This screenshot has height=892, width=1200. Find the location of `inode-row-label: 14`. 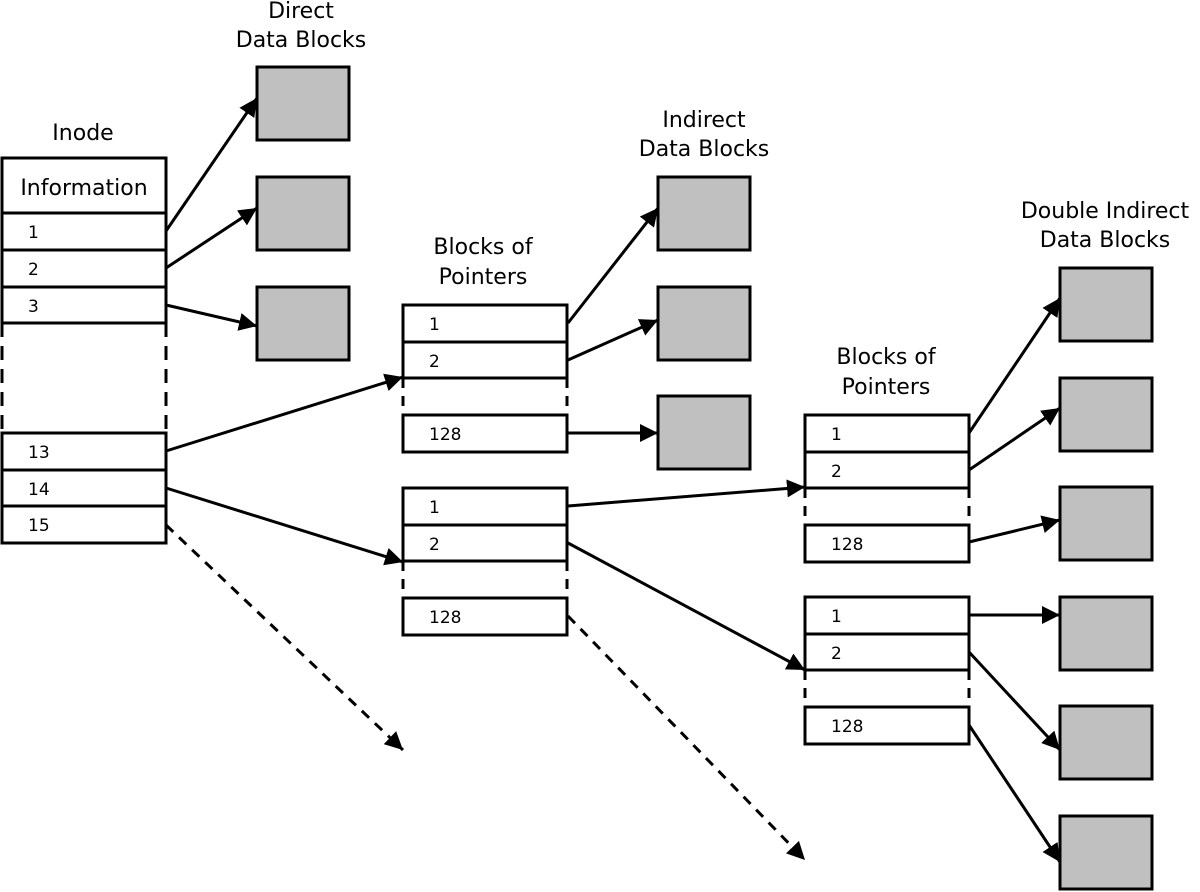

inode-row-label: 14 is located at coordinates (39, 490).